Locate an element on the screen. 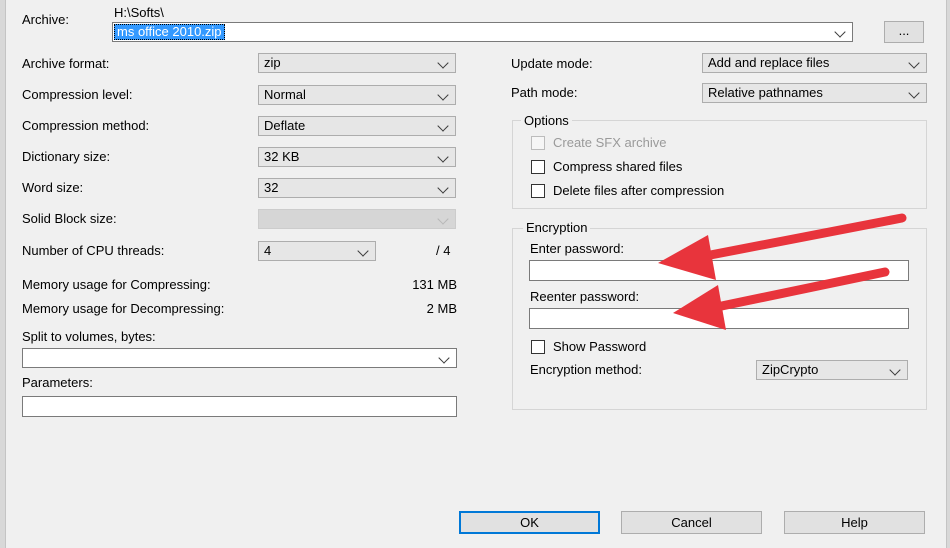 The image size is (950, 548). ok-button: OK is located at coordinates (529, 522).